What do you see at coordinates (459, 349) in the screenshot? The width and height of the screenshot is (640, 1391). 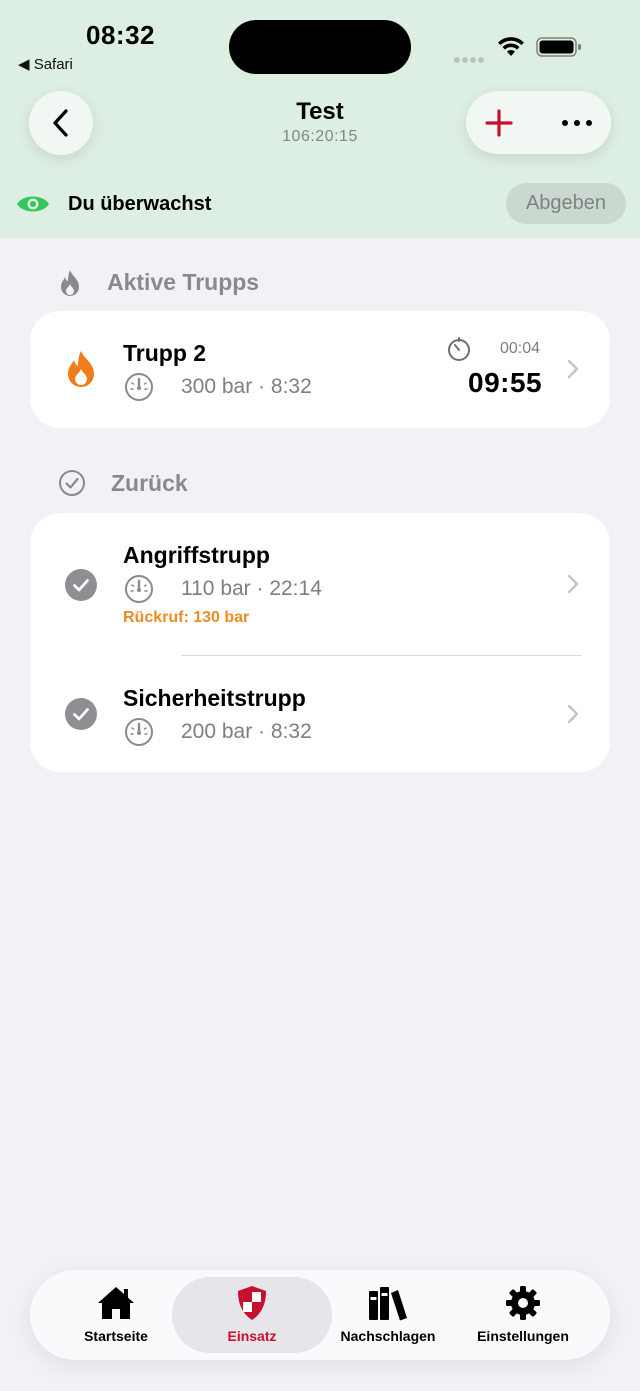 I see `timer-icon` at bounding box center [459, 349].